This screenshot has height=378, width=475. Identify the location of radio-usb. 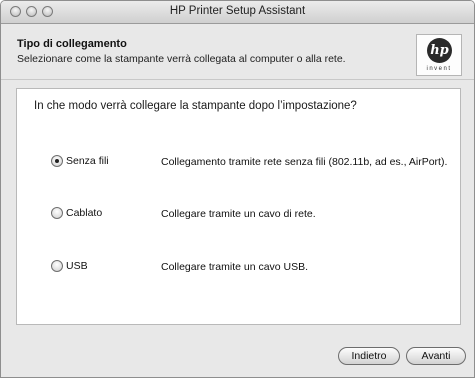
(57, 266).